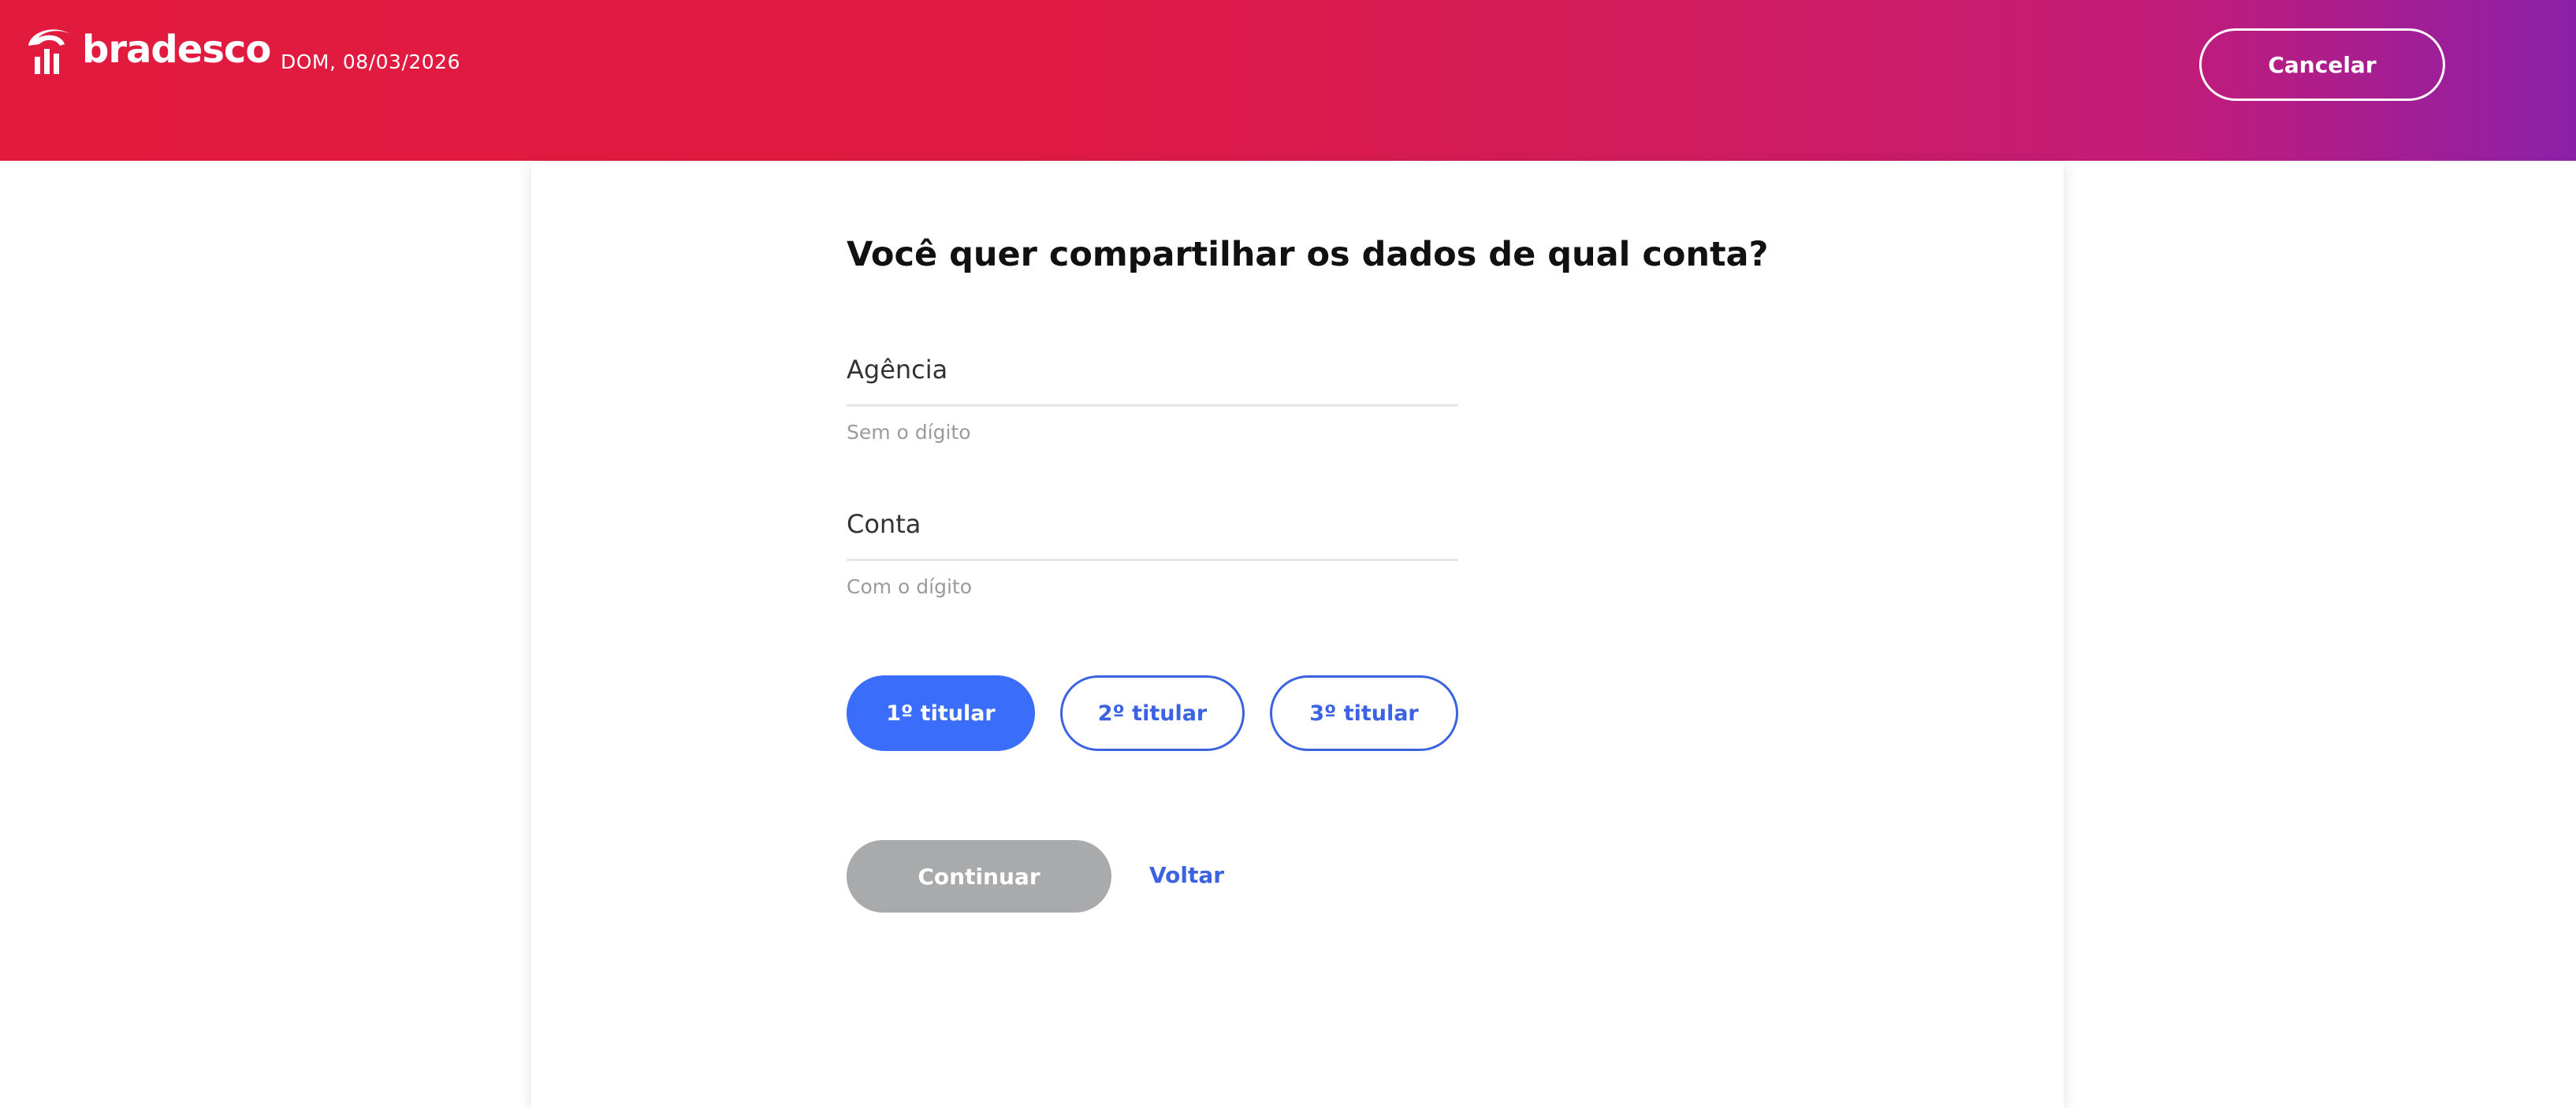 The height and width of the screenshot is (1108, 2576). What do you see at coordinates (979, 876) in the screenshot?
I see `continue-button: Continuar` at bounding box center [979, 876].